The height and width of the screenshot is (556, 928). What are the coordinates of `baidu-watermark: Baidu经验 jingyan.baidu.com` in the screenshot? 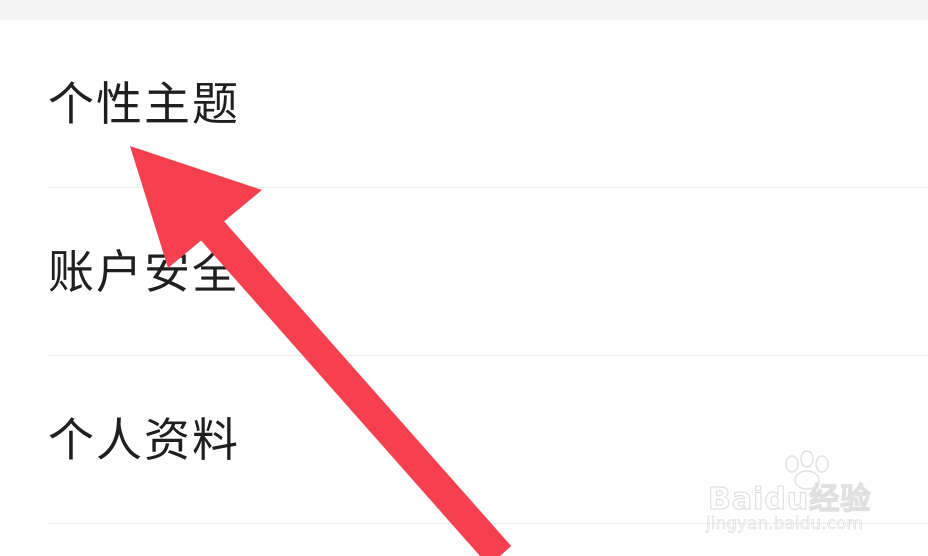 It's located at (800, 496).